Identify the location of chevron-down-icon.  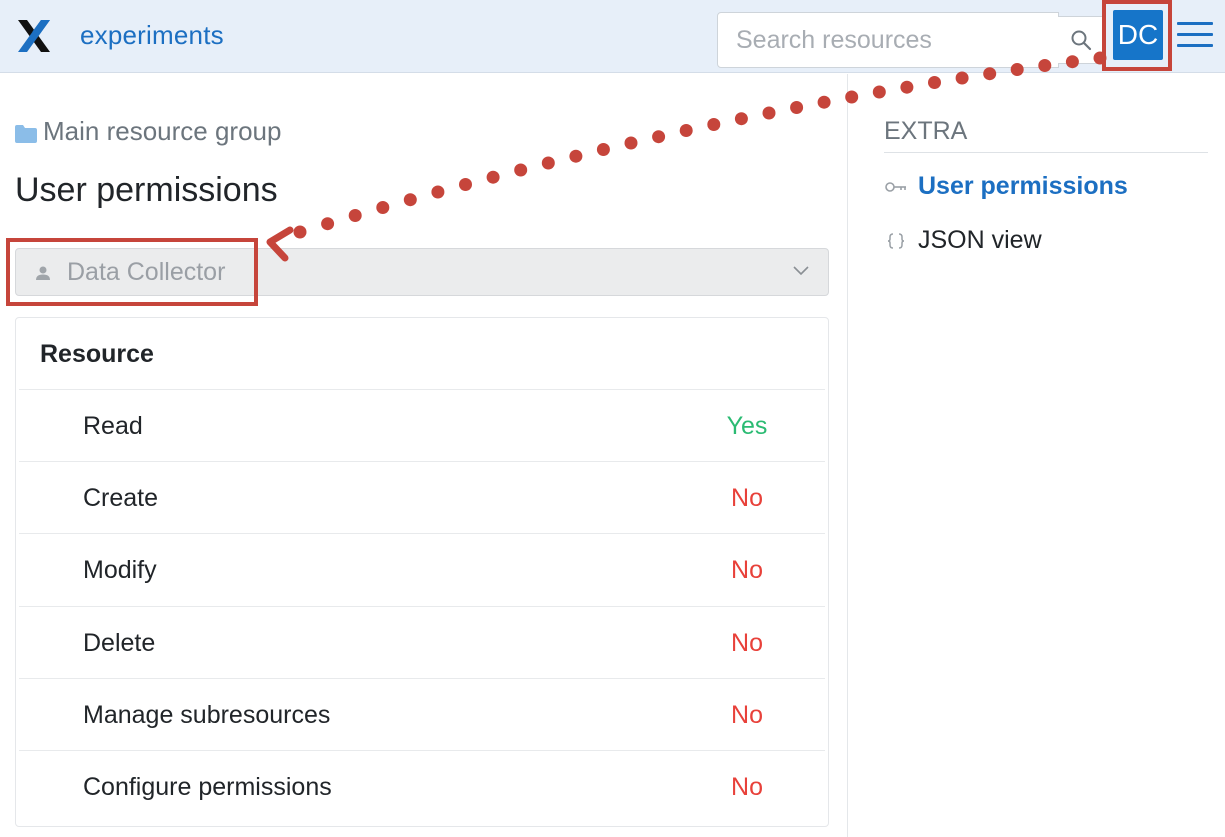
(801, 271).